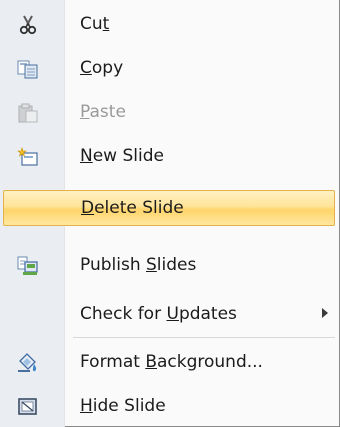  I want to click on menu-item-label: Cut, so click(95, 24).